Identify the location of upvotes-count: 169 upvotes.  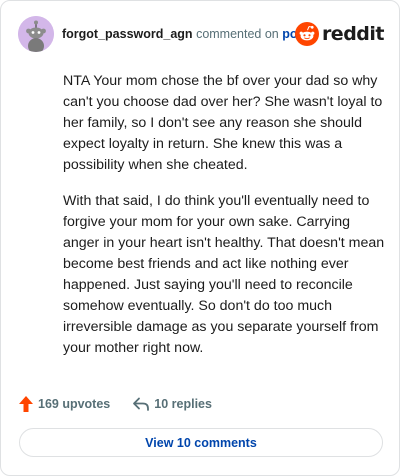
(74, 404).